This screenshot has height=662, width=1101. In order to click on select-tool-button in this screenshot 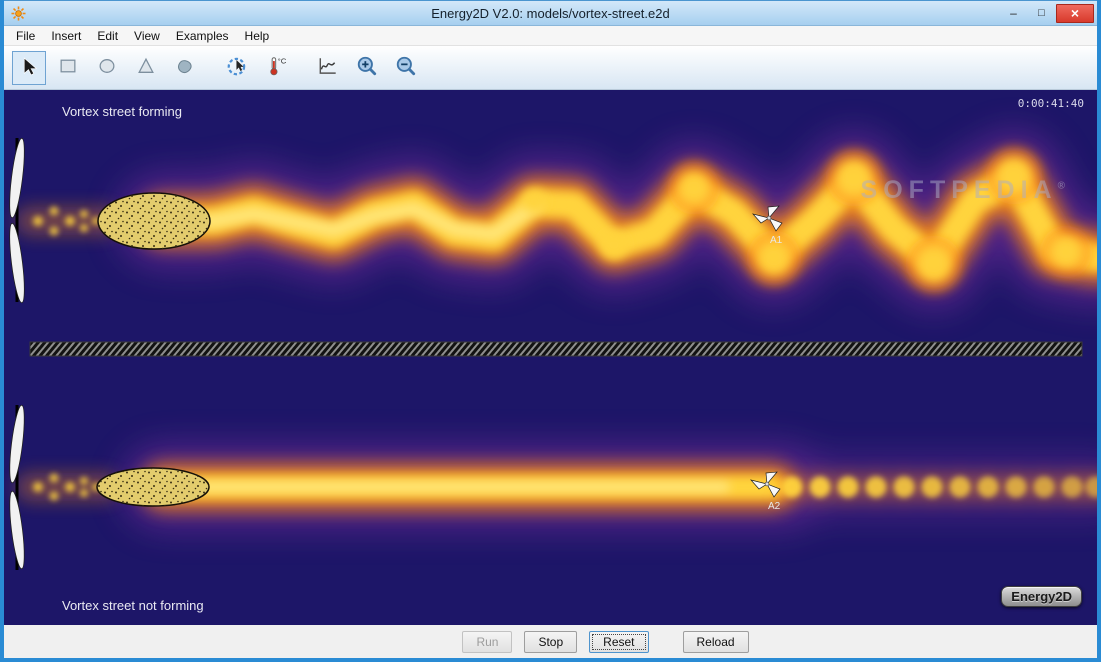, I will do `click(29, 67)`.